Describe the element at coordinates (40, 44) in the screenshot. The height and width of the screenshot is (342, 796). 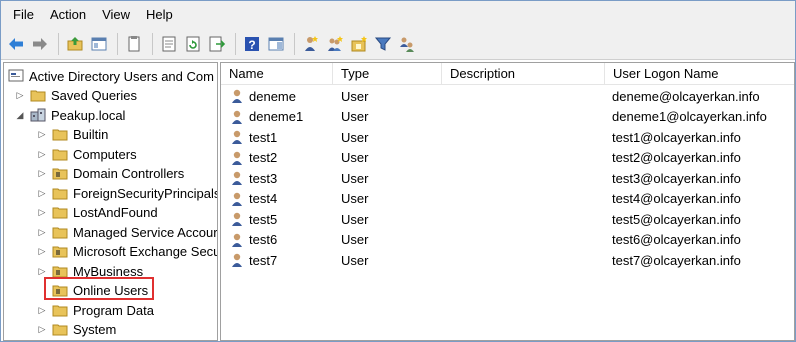
I see `forward-arrow-icon` at that location.